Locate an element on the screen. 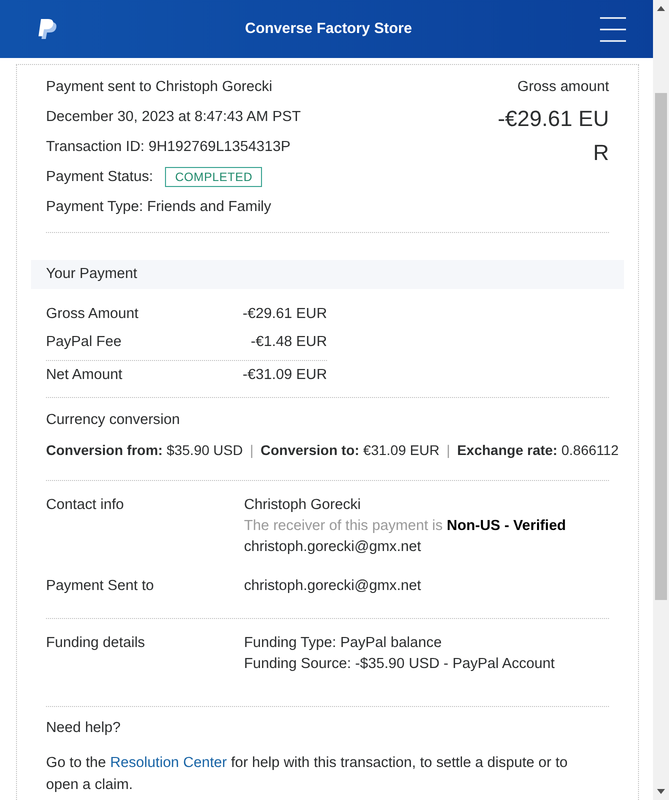 The height and width of the screenshot is (800, 669). resolution-center-link: Resolution Center is located at coordinates (168, 763).